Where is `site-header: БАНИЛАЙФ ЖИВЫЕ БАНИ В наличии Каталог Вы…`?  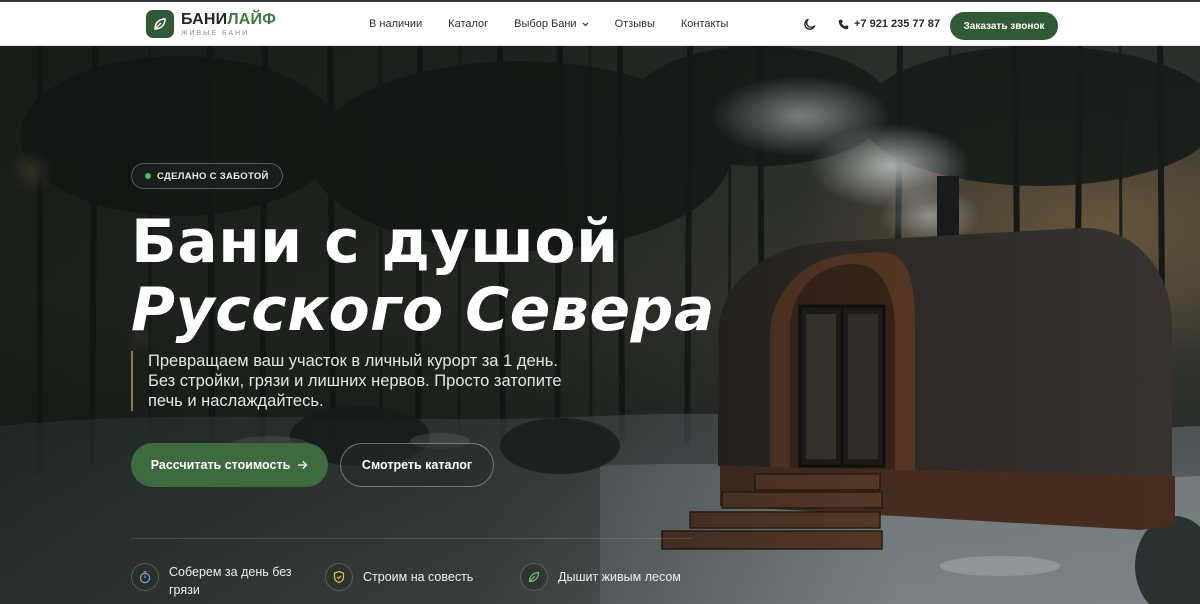
site-header: БАНИЛАЙФ ЖИВЫЕ БАНИ В наличии Каталог Вы… is located at coordinates (600, 23).